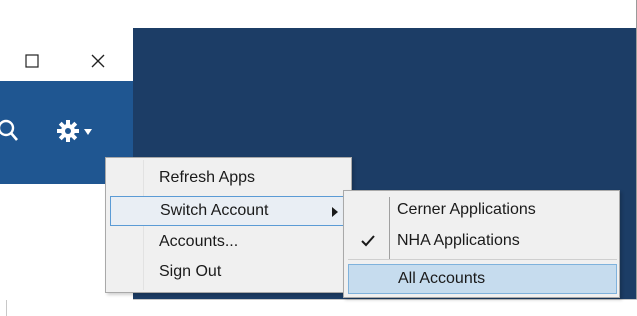 This screenshot has height=316, width=637. Describe the element at coordinates (6, 308) in the screenshot. I see `frame-left-edge` at that location.